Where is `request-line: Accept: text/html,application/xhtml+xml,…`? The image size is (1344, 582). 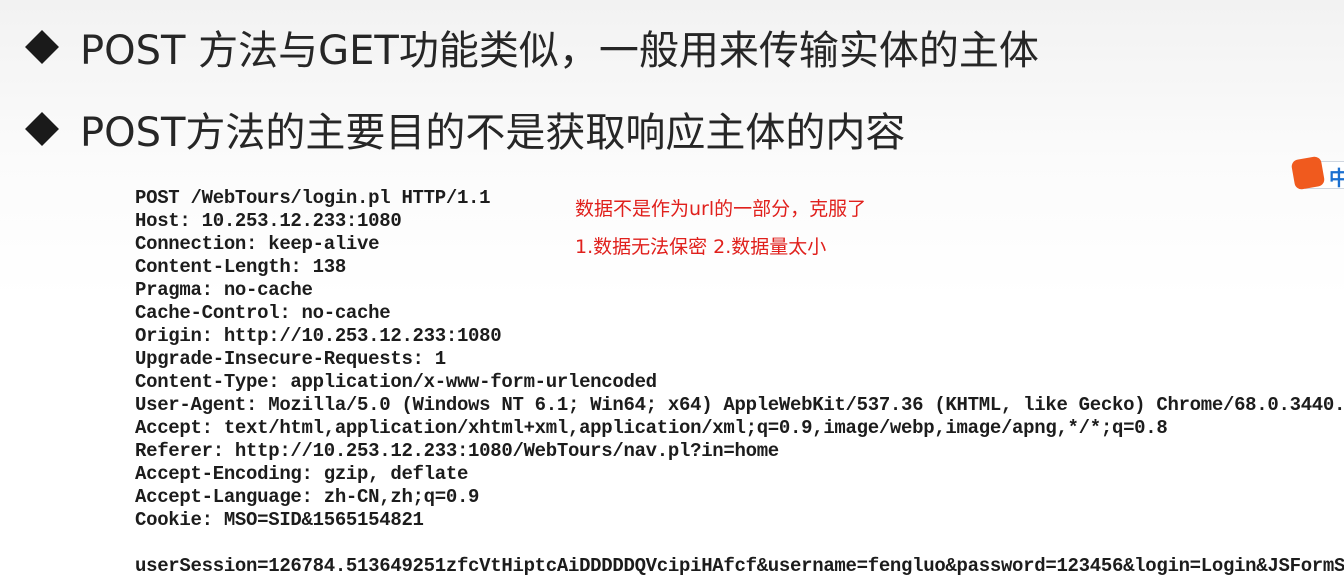 request-line: Accept: text/html,application/xhtml+xml,… is located at coordinates (651, 428).